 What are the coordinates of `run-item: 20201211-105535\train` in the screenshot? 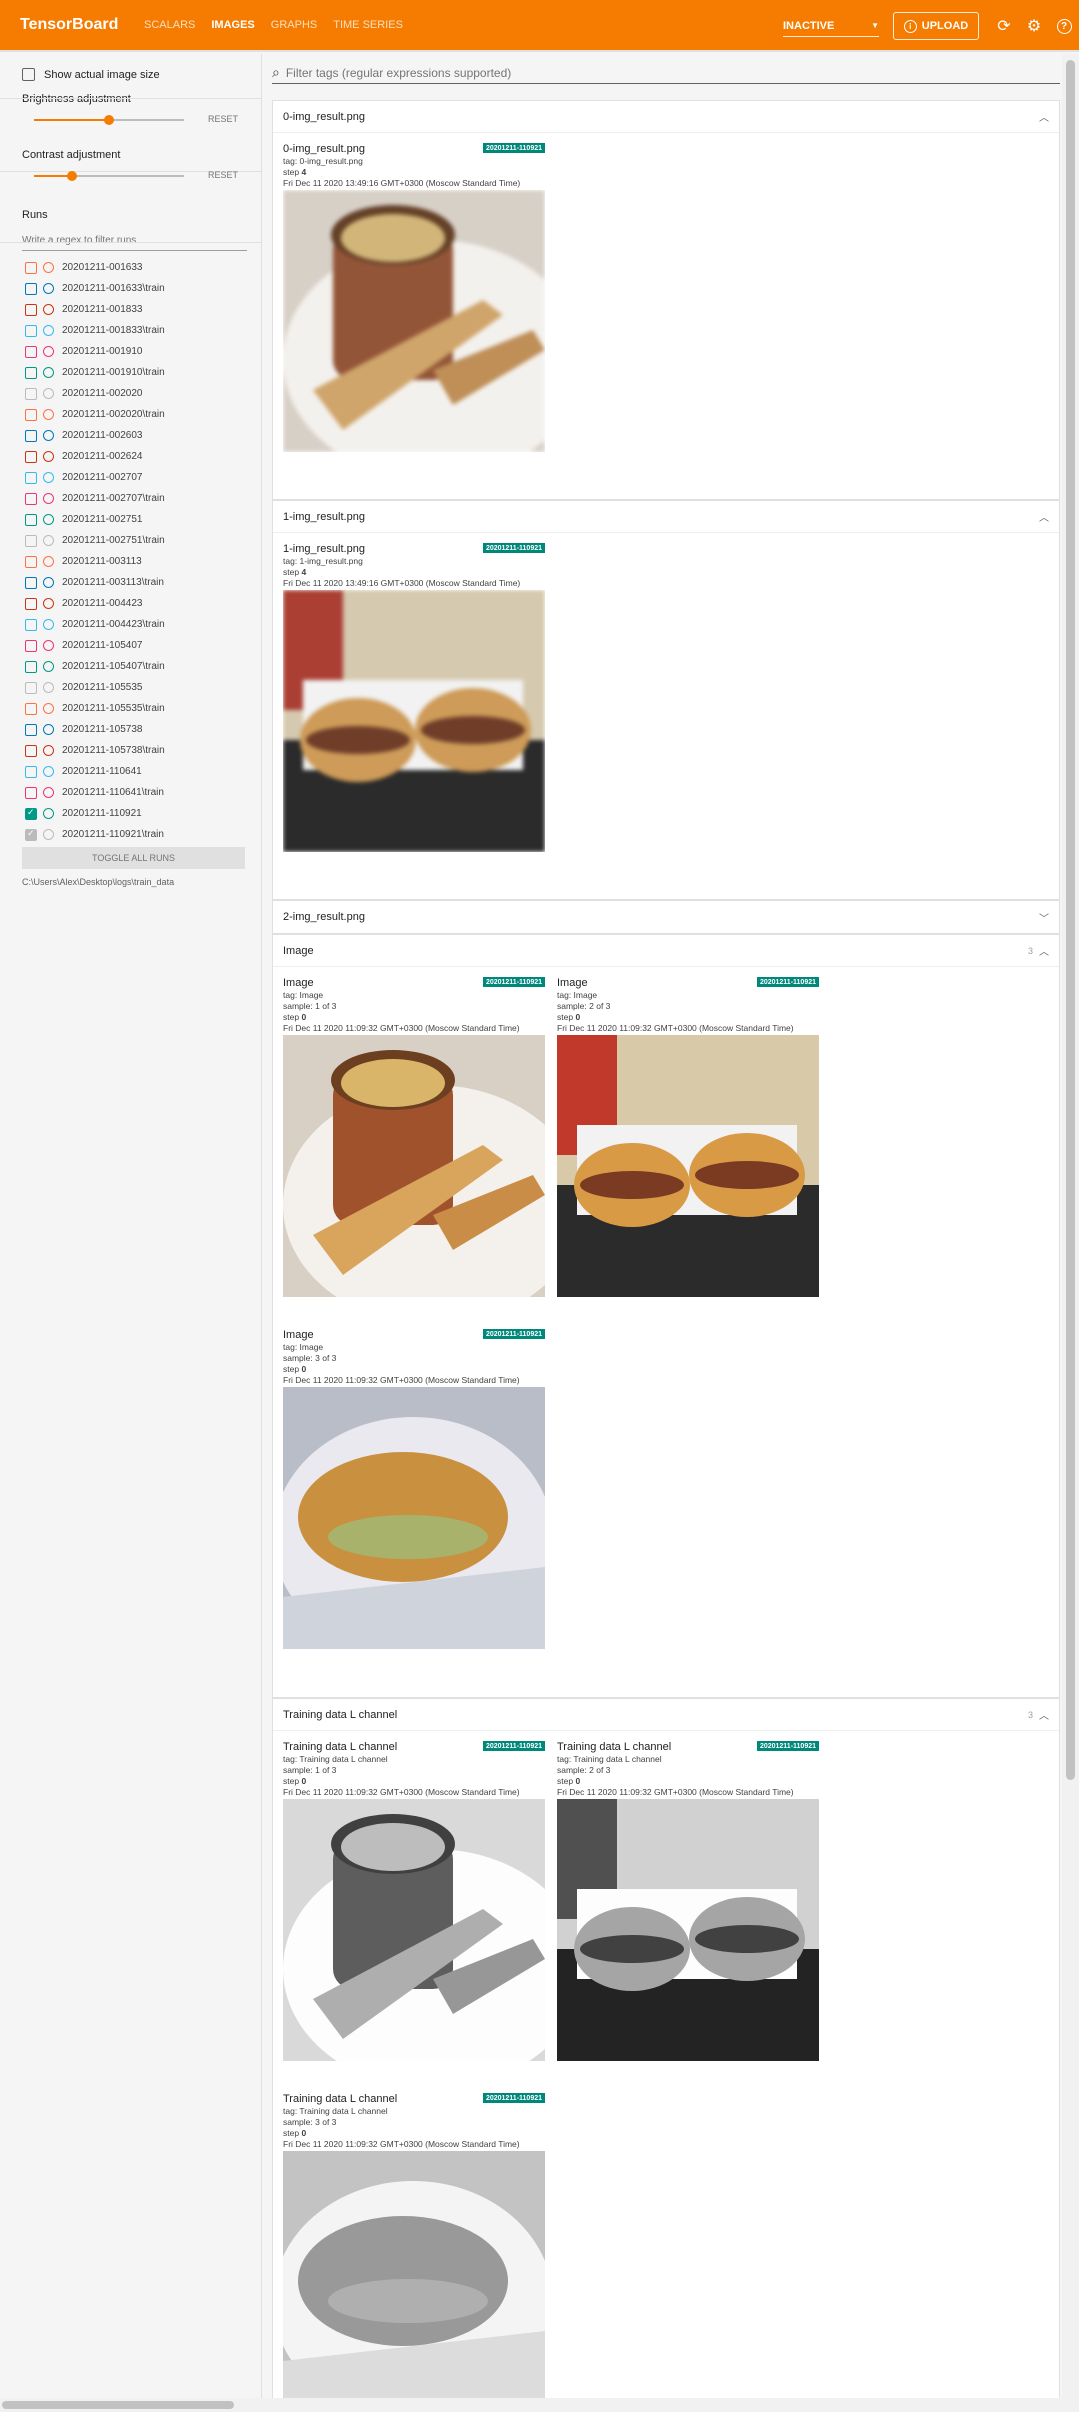 It's located at (141, 708).